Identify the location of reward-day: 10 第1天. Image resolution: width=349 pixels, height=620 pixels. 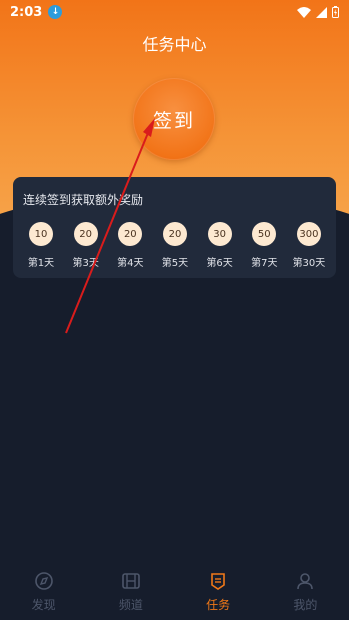
(41, 245).